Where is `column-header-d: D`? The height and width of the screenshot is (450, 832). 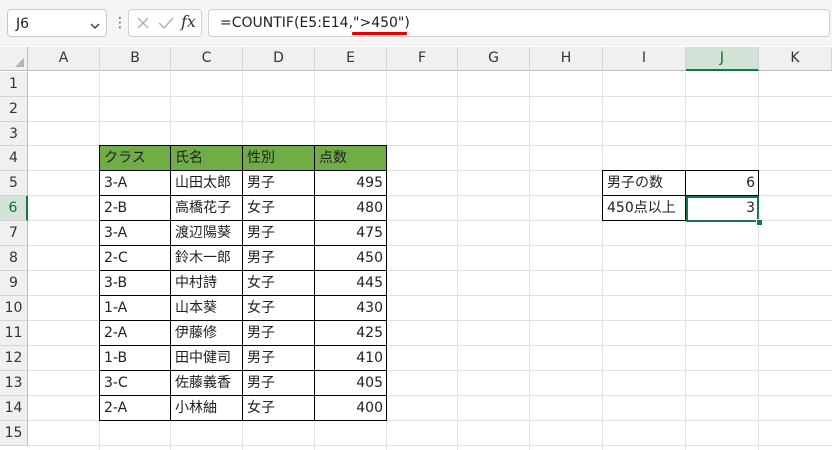
column-header-d: D is located at coordinates (279, 59).